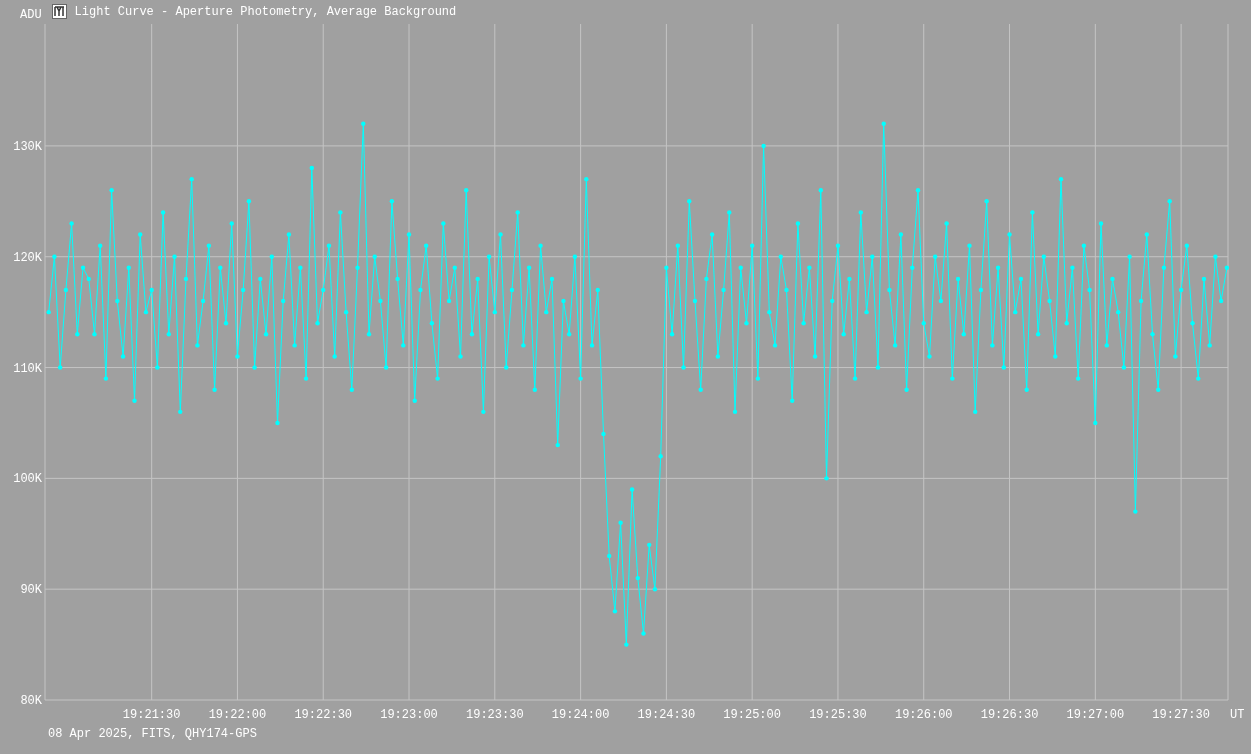 Image resolution: width=1251 pixels, height=754 pixels. I want to click on x-tick-label: 19:24:00, so click(580, 715).